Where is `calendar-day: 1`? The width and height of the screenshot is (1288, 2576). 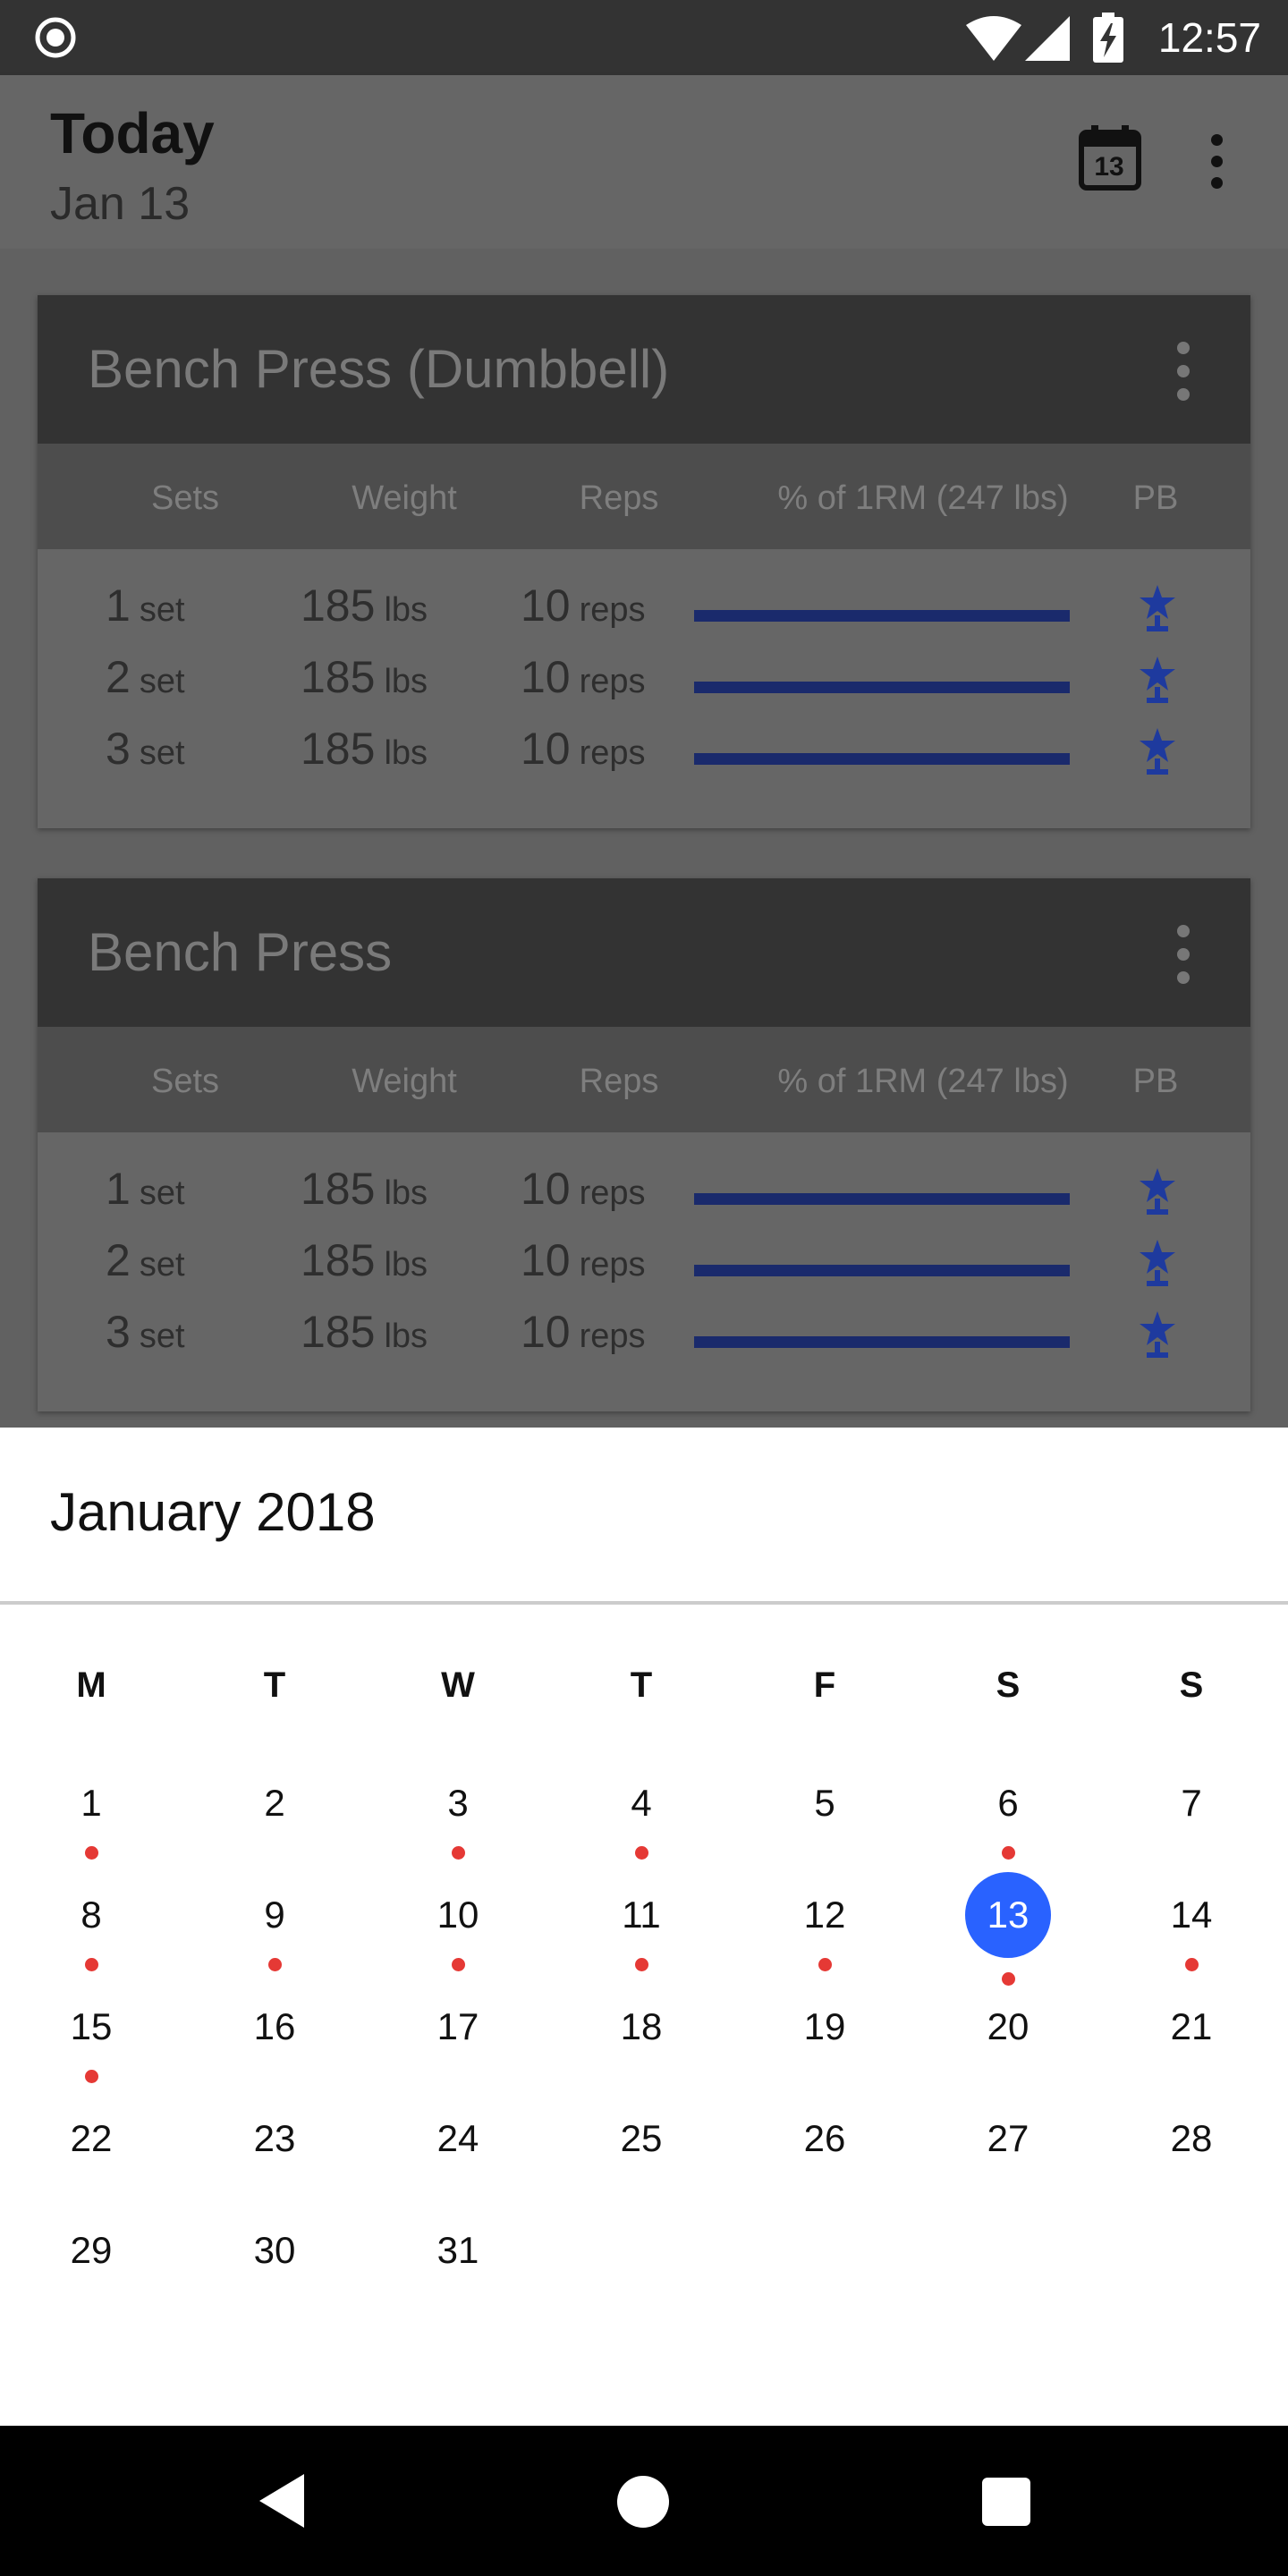
calendar-day: 1 is located at coordinates (91, 1825).